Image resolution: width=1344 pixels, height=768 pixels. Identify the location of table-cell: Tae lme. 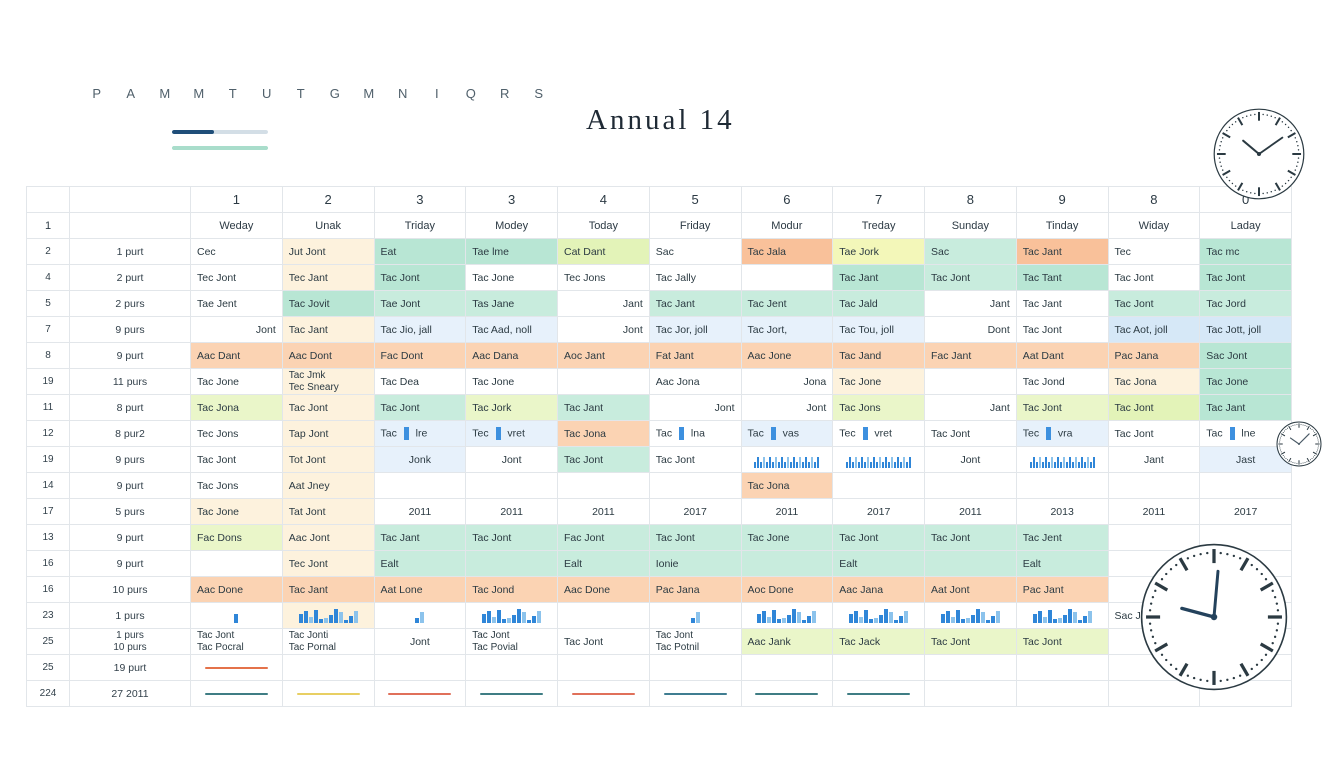
(511, 251).